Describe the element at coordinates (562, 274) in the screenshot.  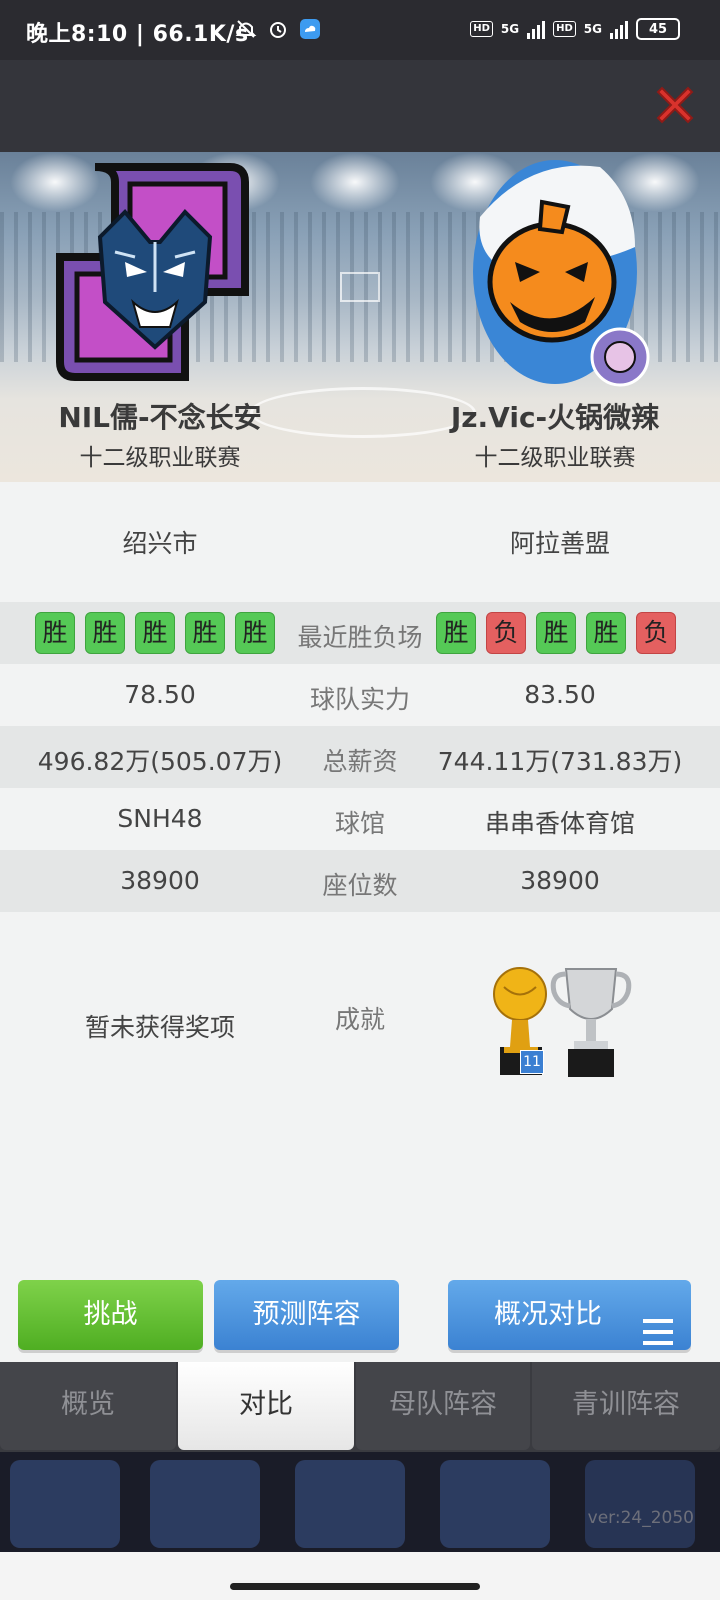
I see `away-team-logo` at that location.